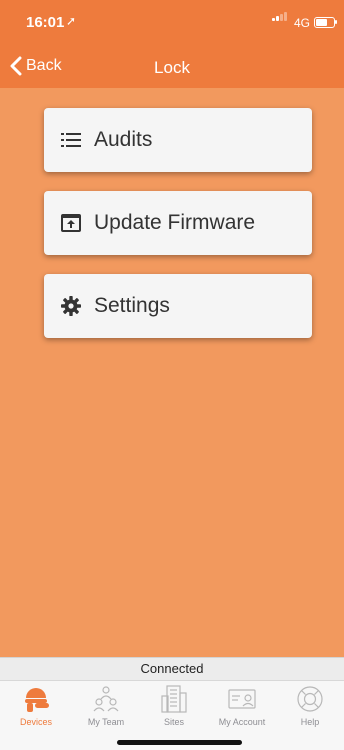 This screenshot has width=344, height=750. I want to click on connection-status: Connected, so click(172, 668).